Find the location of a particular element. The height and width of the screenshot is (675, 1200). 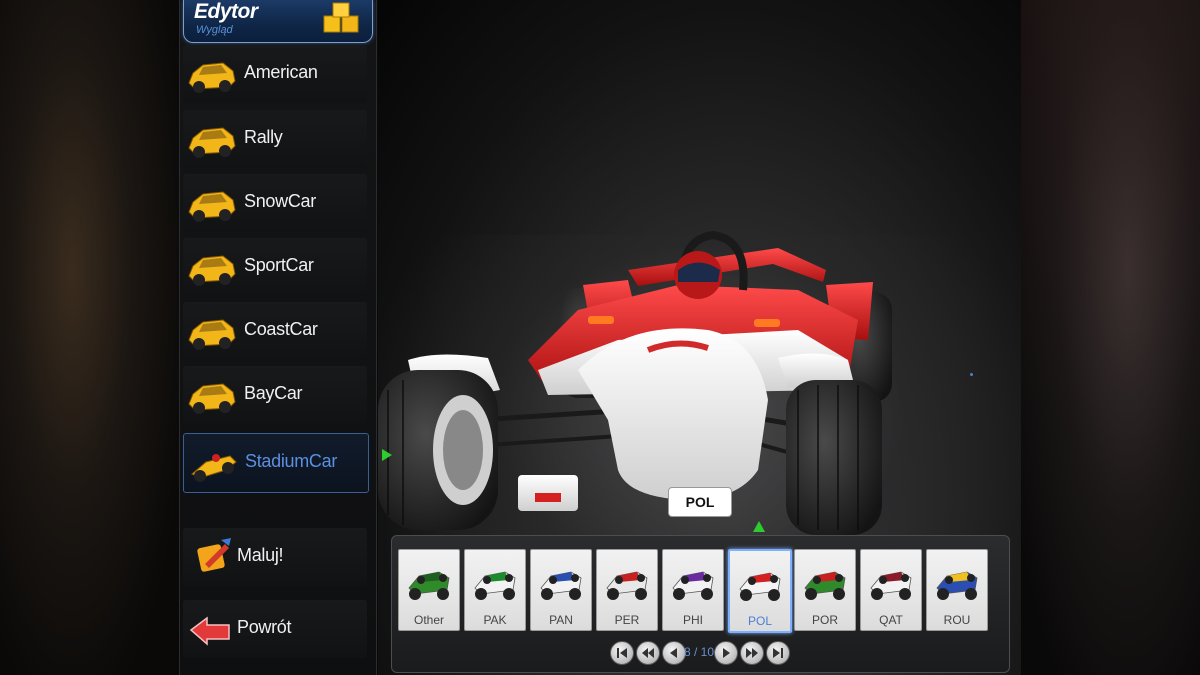

prev-button is located at coordinates (674, 653).